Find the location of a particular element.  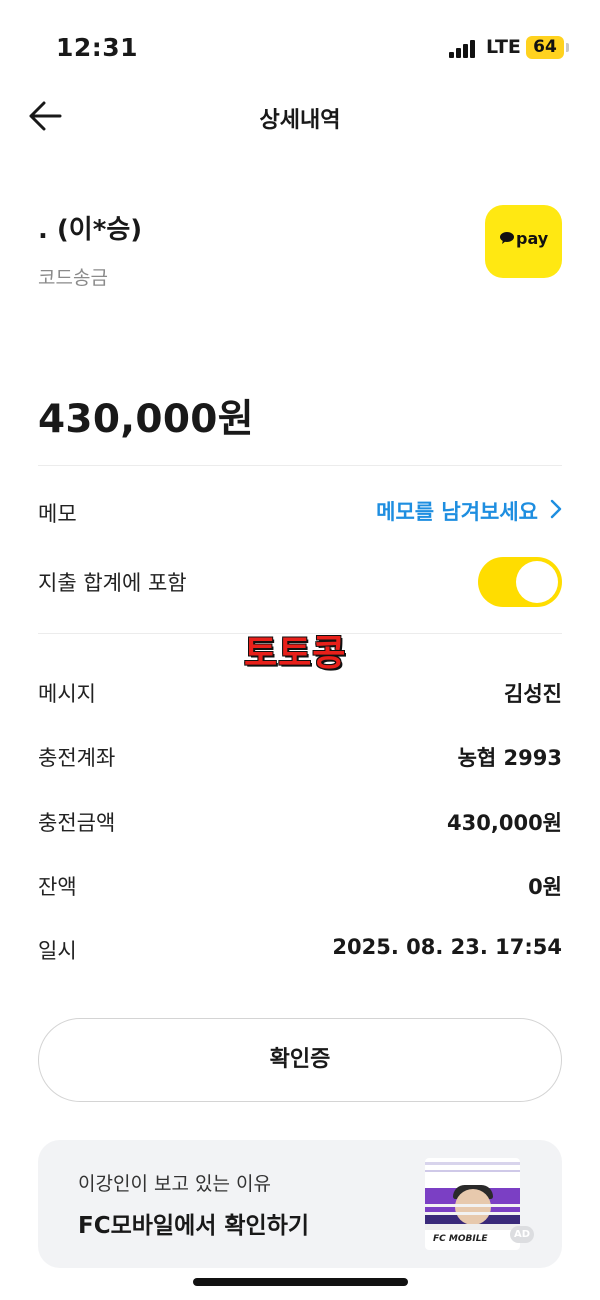

page-title: 상세내역 is located at coordinates (300, 120).